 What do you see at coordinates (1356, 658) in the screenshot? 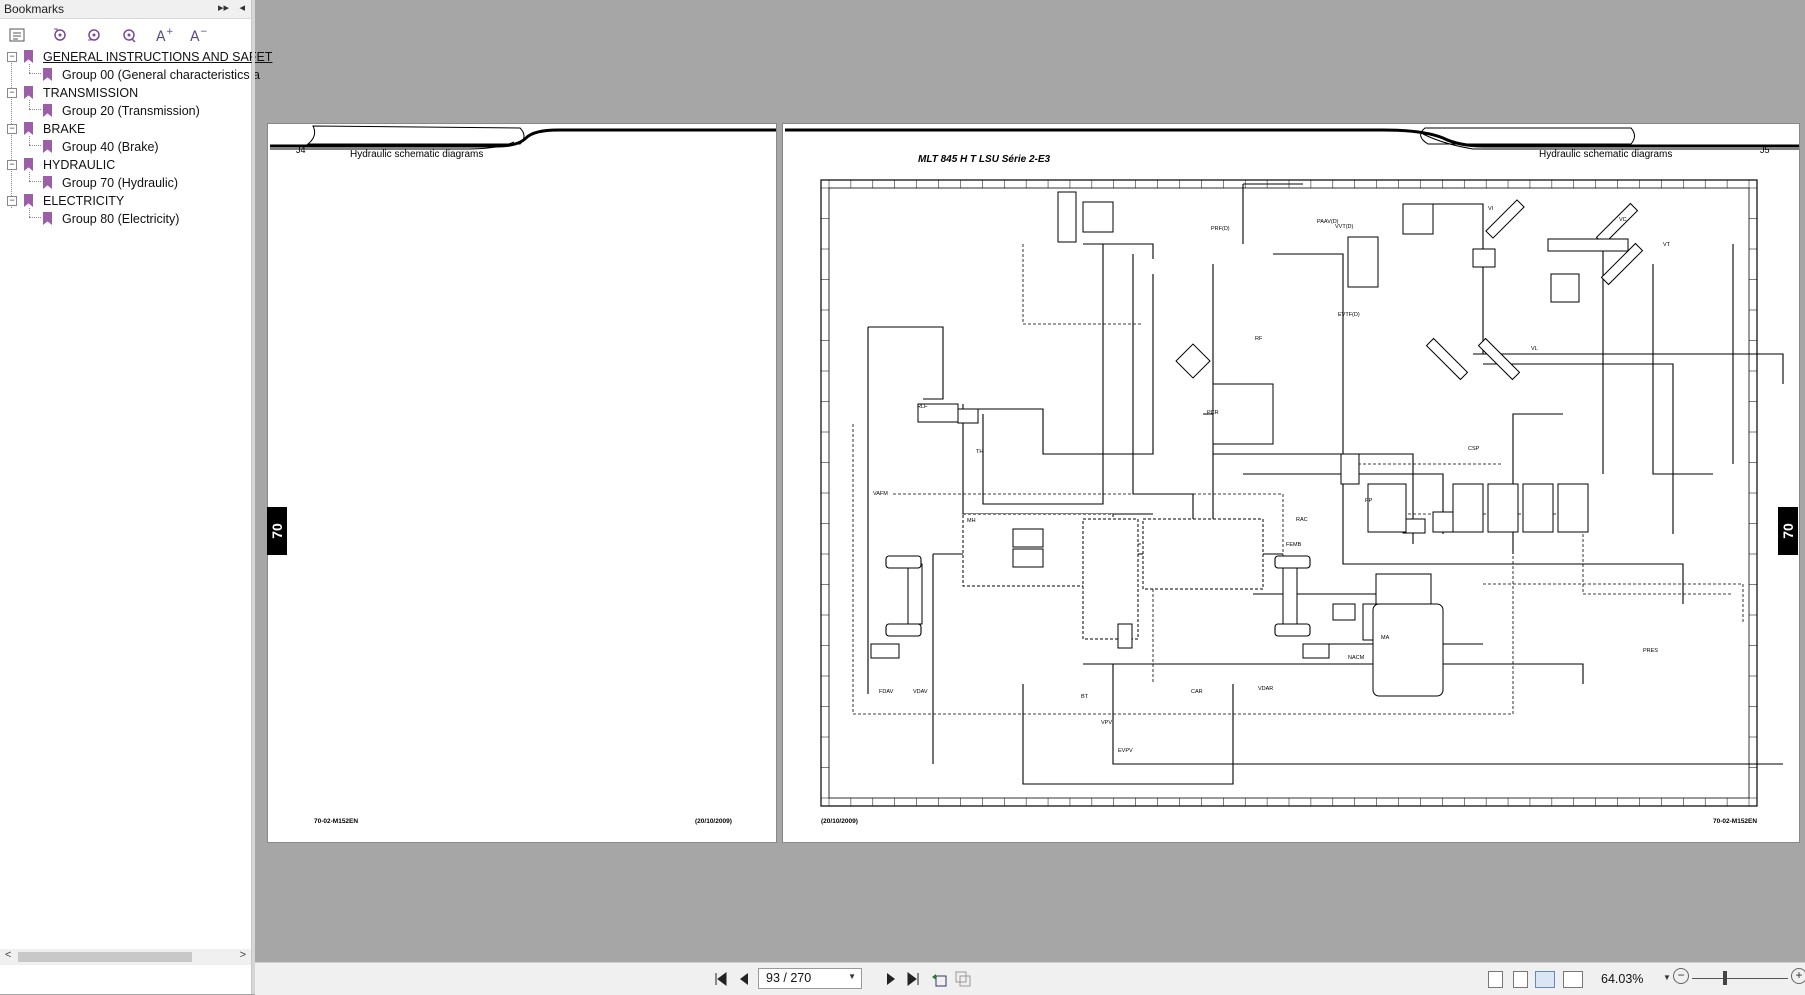
I see `schematic-label: NACM` at bounding box center [1356, 658].